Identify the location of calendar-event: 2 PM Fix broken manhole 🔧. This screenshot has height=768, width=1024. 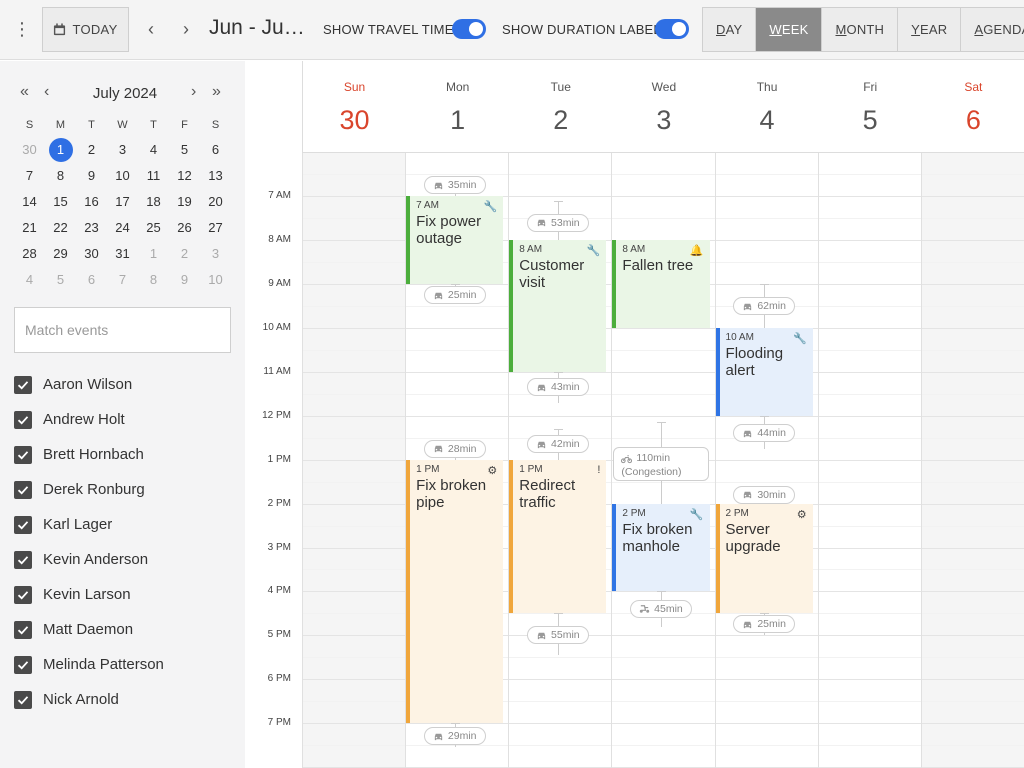
(661, 547).